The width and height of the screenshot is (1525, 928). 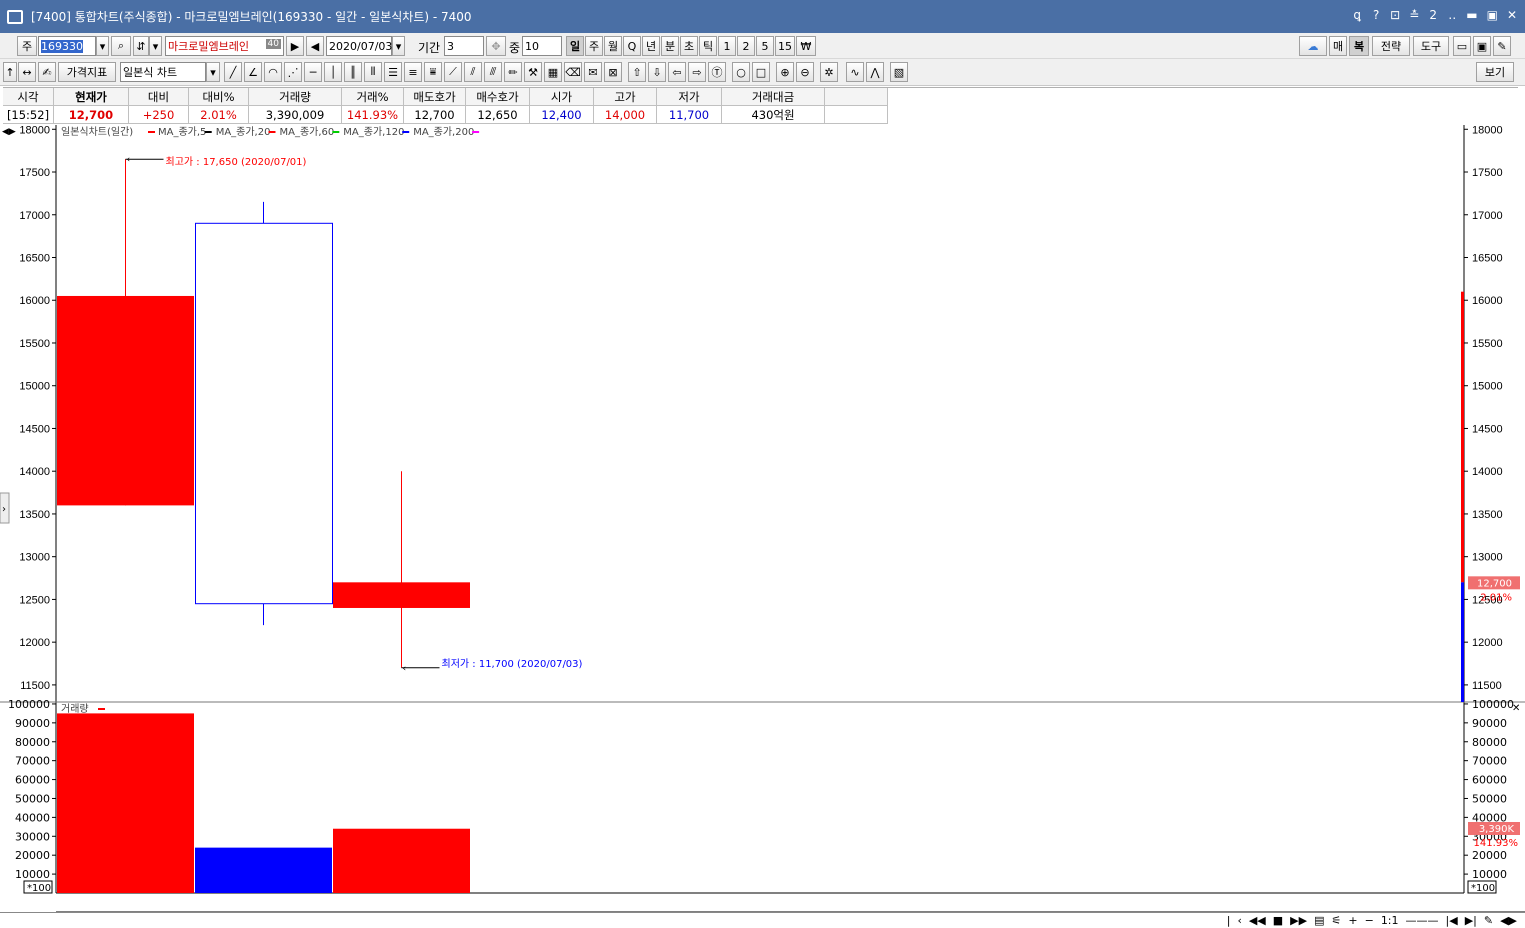 I want to click on more-icon: ‥, so click(x=1452, y=15).